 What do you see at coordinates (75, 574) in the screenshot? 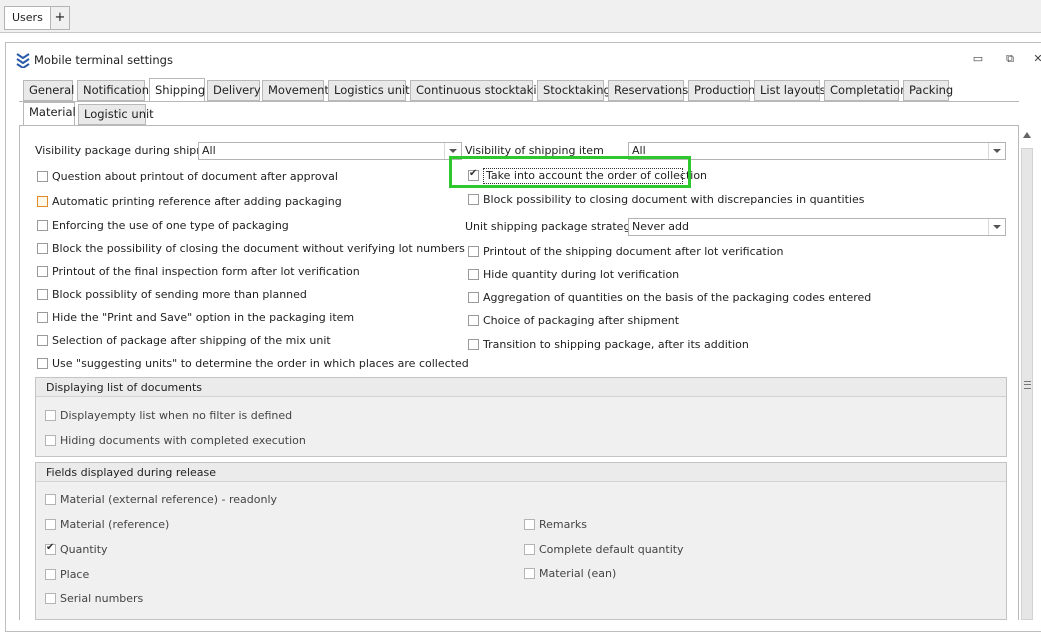
I see `field-label: Place` at bounding box center [75, 574].